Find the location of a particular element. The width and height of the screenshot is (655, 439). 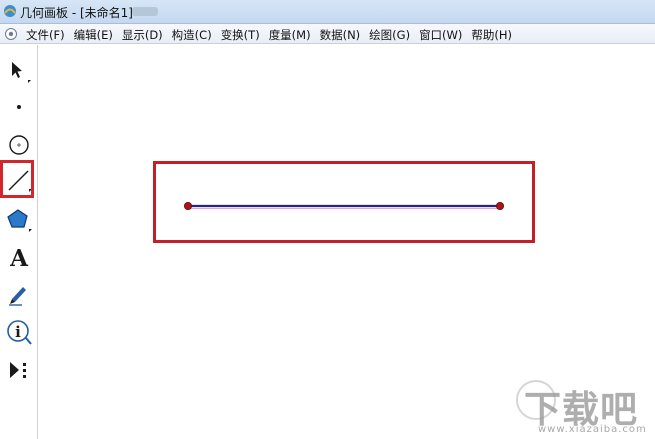

selected-tool-highlight is located at coordinates (17, 179).